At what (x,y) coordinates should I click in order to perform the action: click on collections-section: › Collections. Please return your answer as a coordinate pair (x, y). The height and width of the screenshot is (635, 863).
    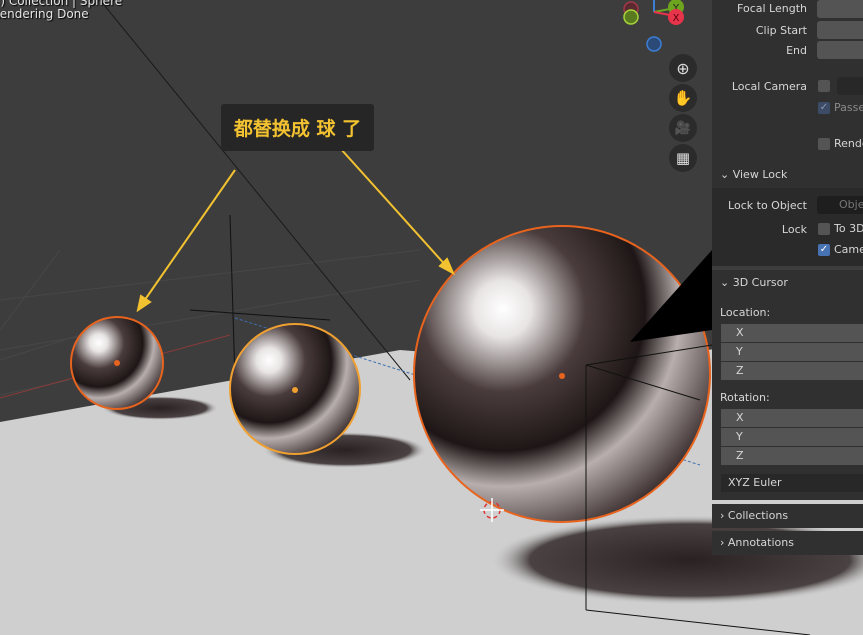
    Looking at the image, I should click on (787, 516).